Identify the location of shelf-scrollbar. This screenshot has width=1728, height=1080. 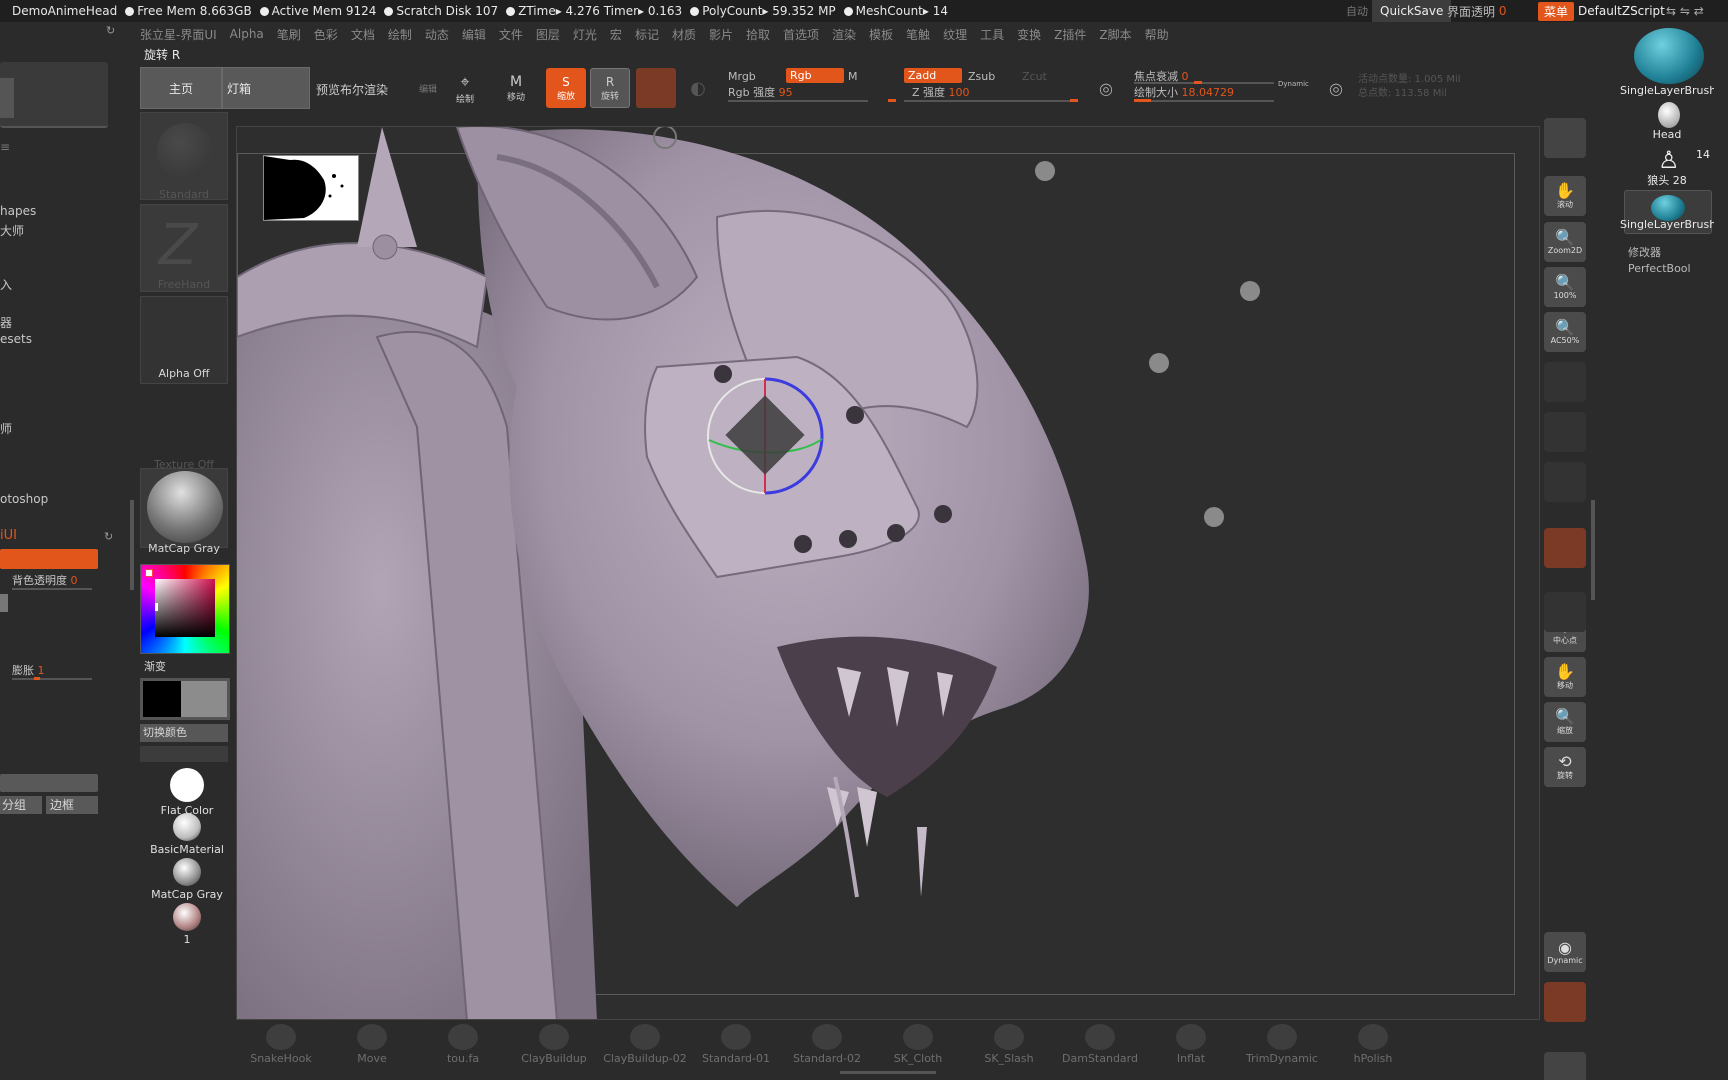
(888, 1072).